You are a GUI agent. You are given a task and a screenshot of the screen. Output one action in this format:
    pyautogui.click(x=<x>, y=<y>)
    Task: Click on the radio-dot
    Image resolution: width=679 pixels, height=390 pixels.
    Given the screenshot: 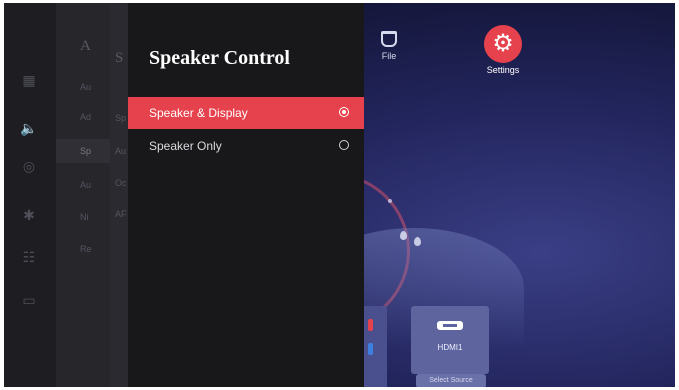 What is the action you would take?
    pyautogui.click(x=344, y=112)
    